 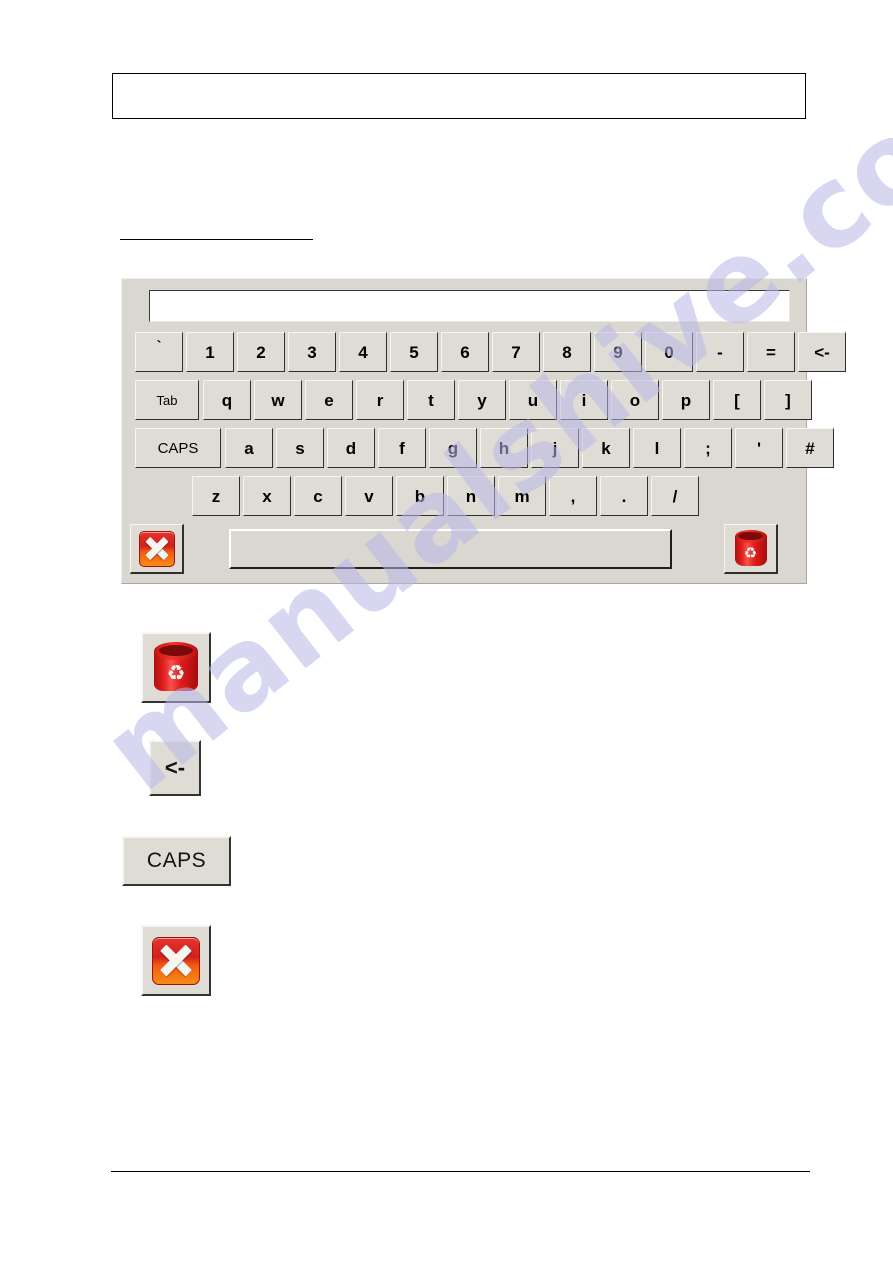 What do you see at coordinates (555, 448) in the screenshot?
I see `key-j: j` at bounding box center [555, 448].